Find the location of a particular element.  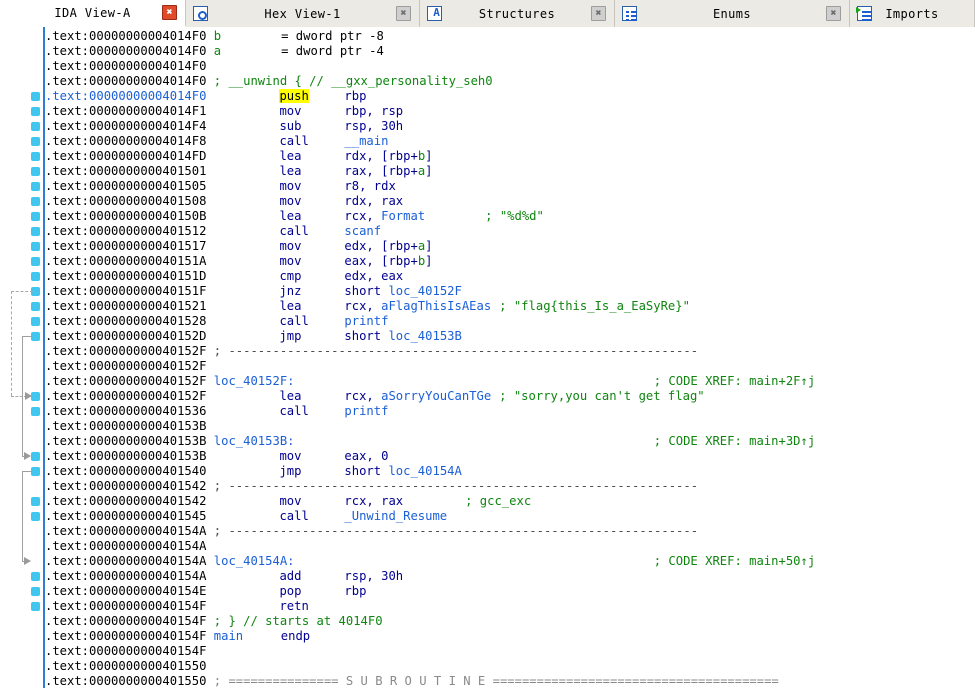

operands: edx, [rbp+a] is located at coordinates (388, 246).